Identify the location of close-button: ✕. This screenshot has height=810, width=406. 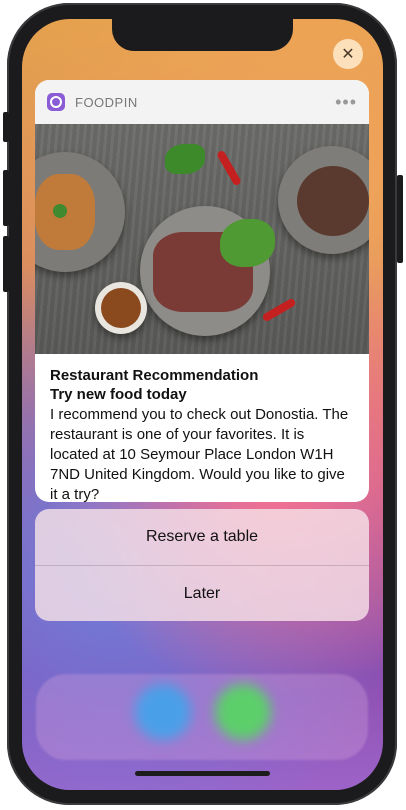
(348, 54).